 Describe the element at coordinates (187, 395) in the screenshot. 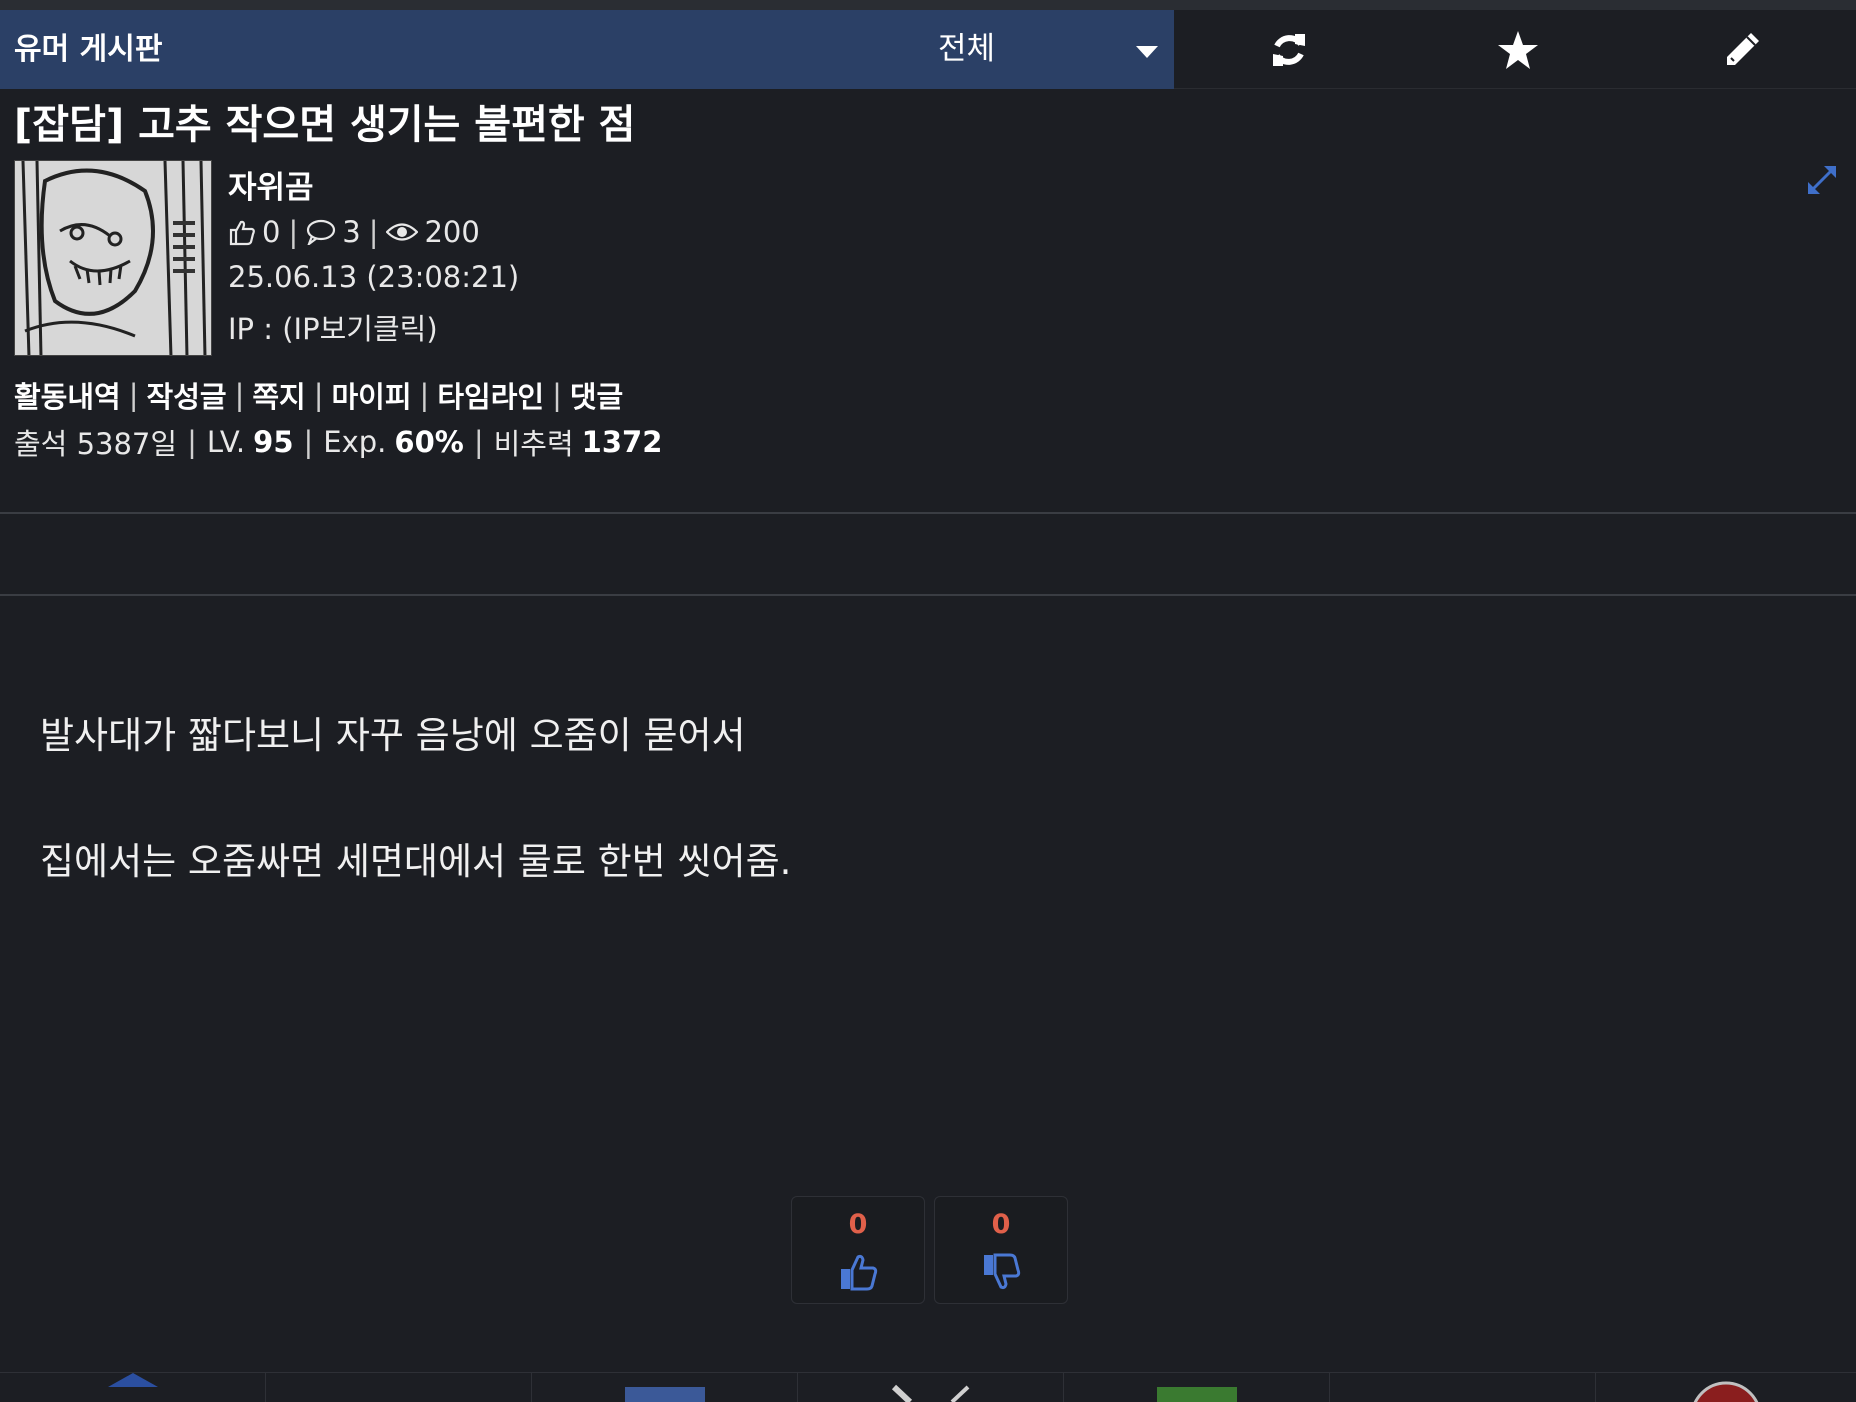

I see `member-link-posts: 작성글` at that location.